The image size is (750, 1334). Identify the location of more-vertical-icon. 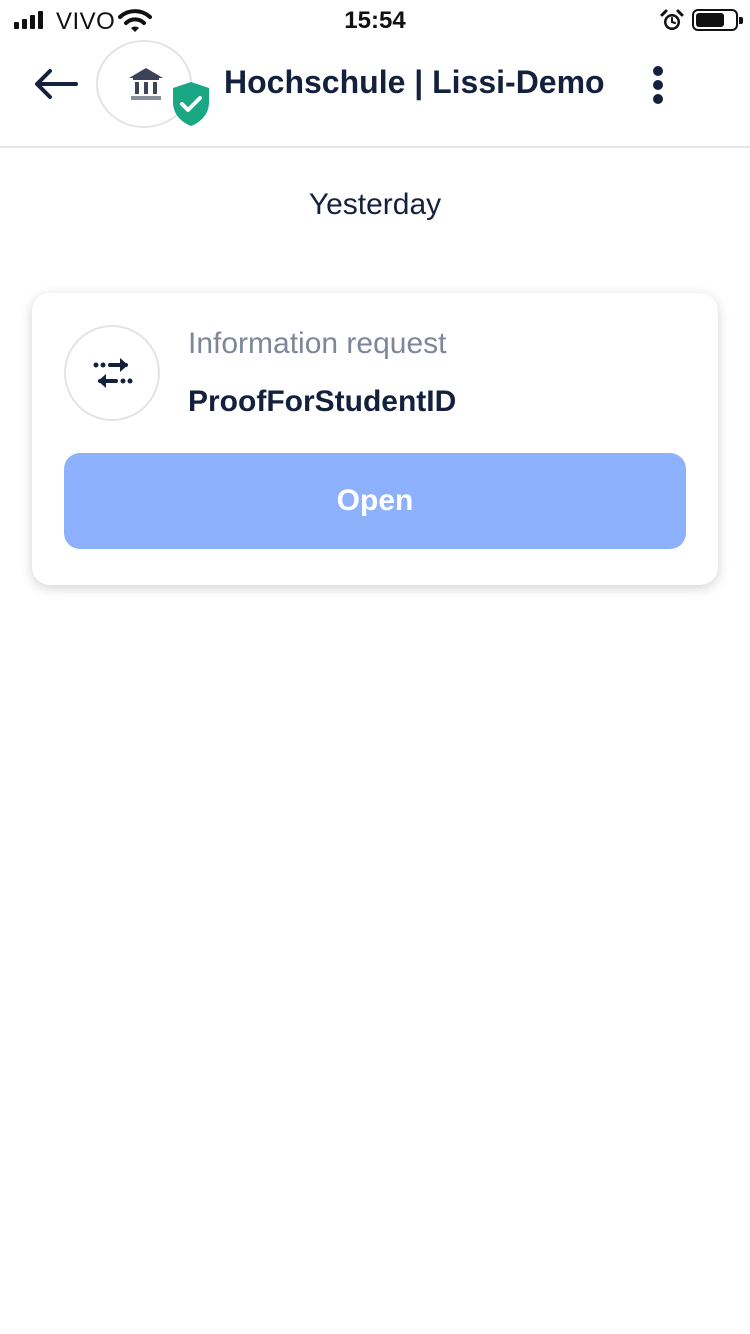
(658, 71).